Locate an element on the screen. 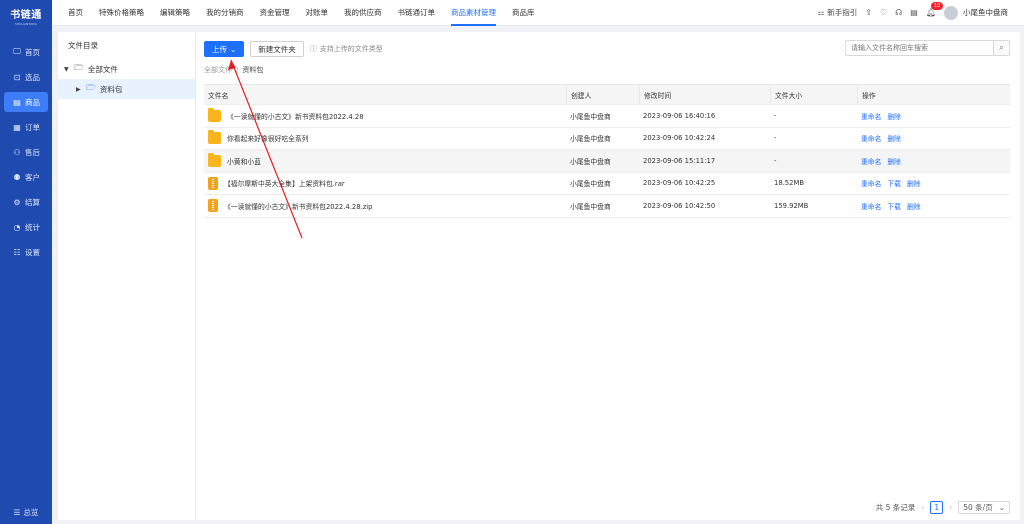  page-number: 1 is located at coordinates (937, 507).